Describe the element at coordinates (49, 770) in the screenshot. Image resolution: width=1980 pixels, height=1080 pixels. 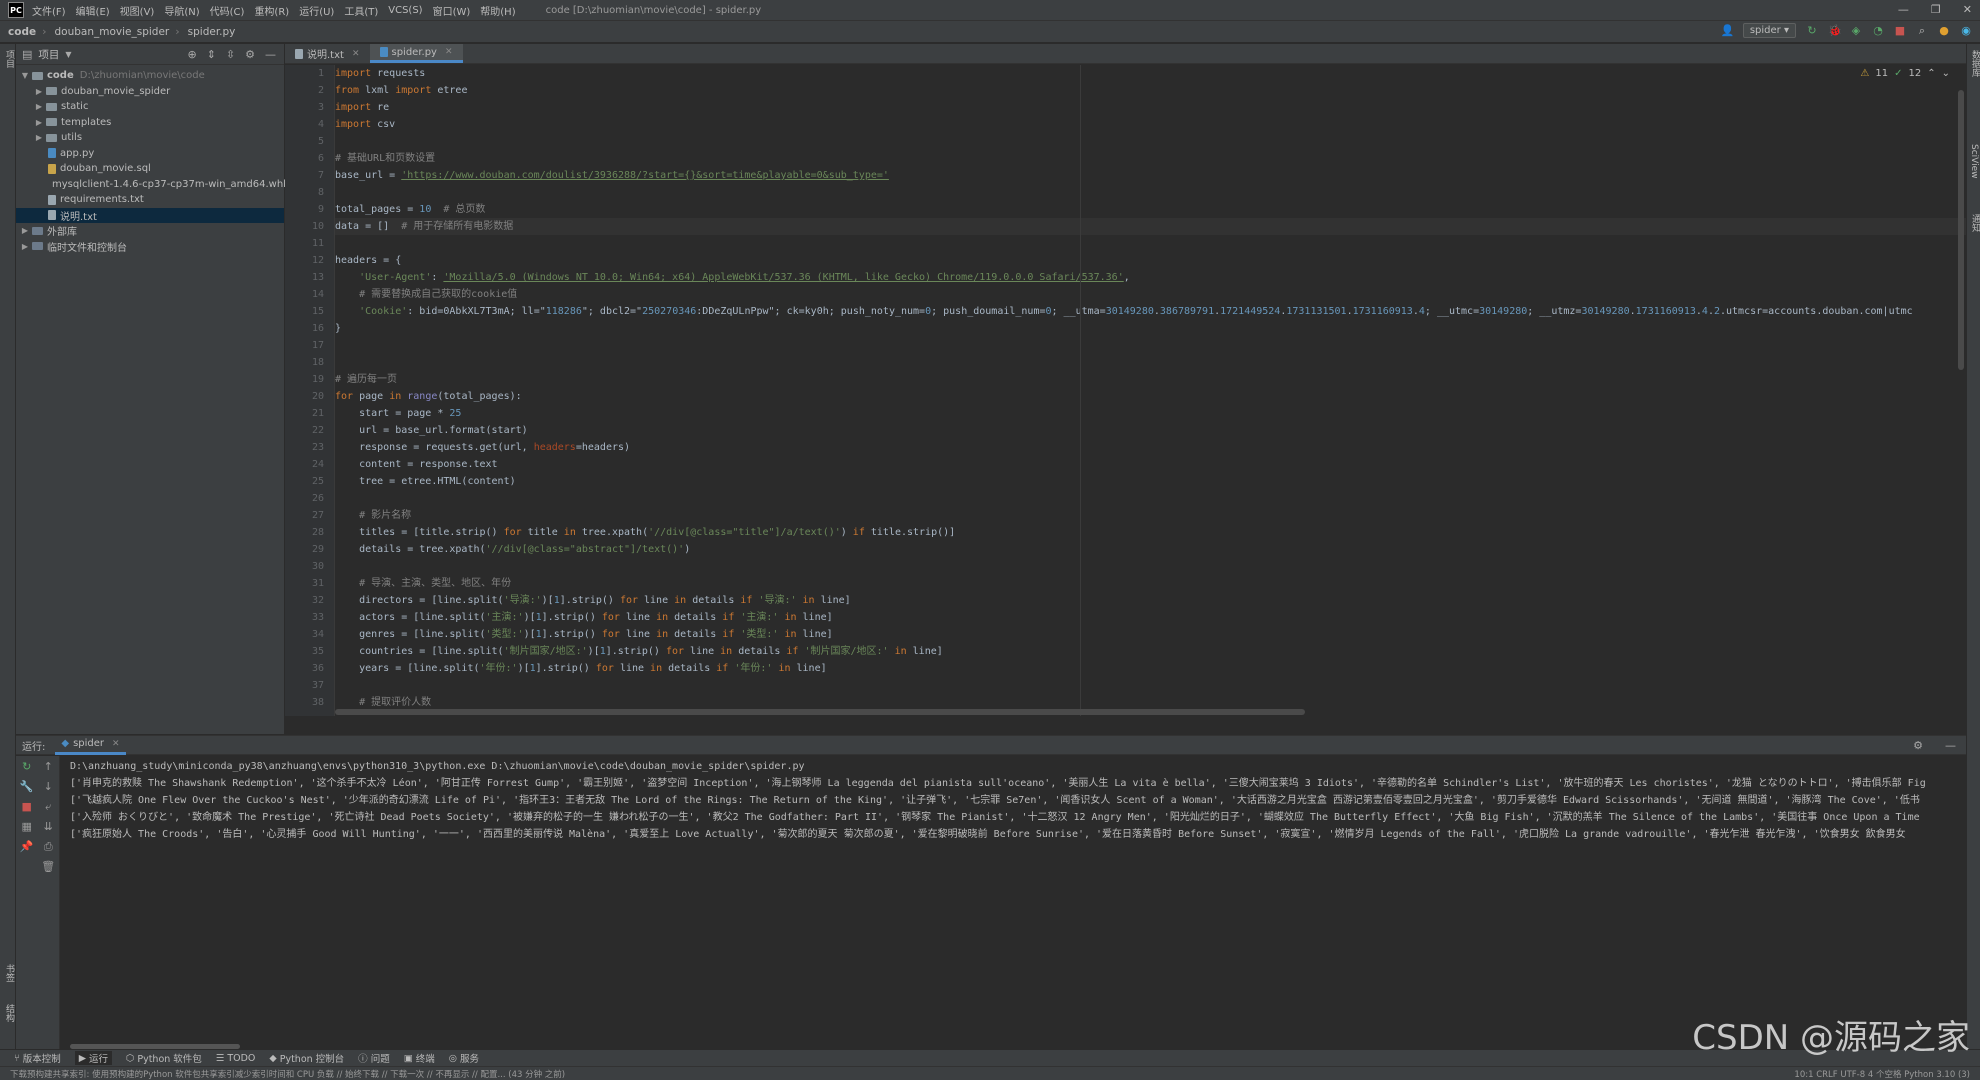
I see `scroll-up-icon: ↑` at that location.